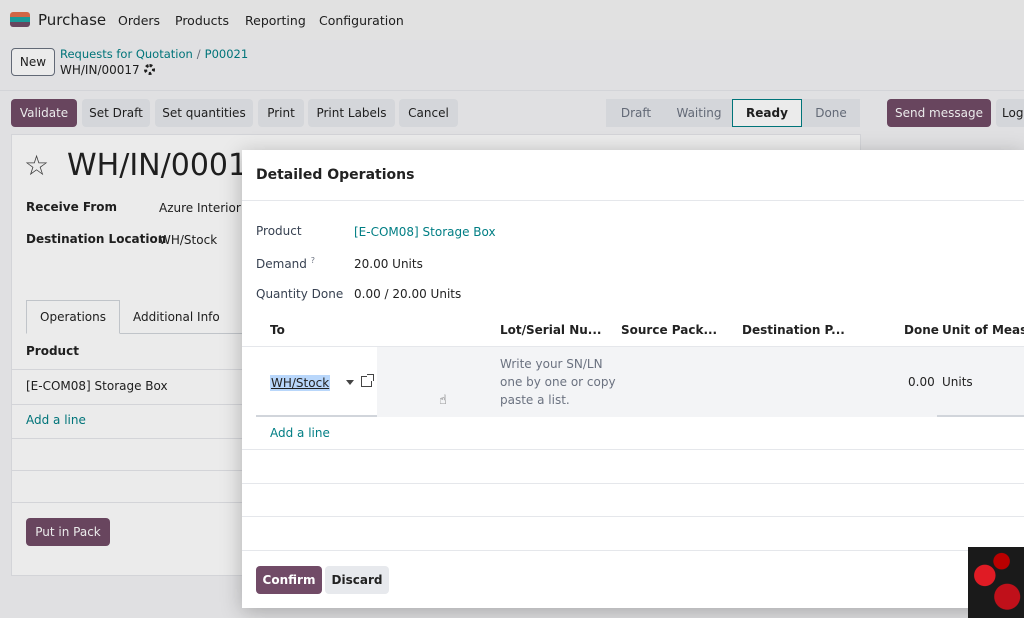 This screenshot has height=618, width=1024. I want to click on demand-label: Demand ?, so click(285, 263).